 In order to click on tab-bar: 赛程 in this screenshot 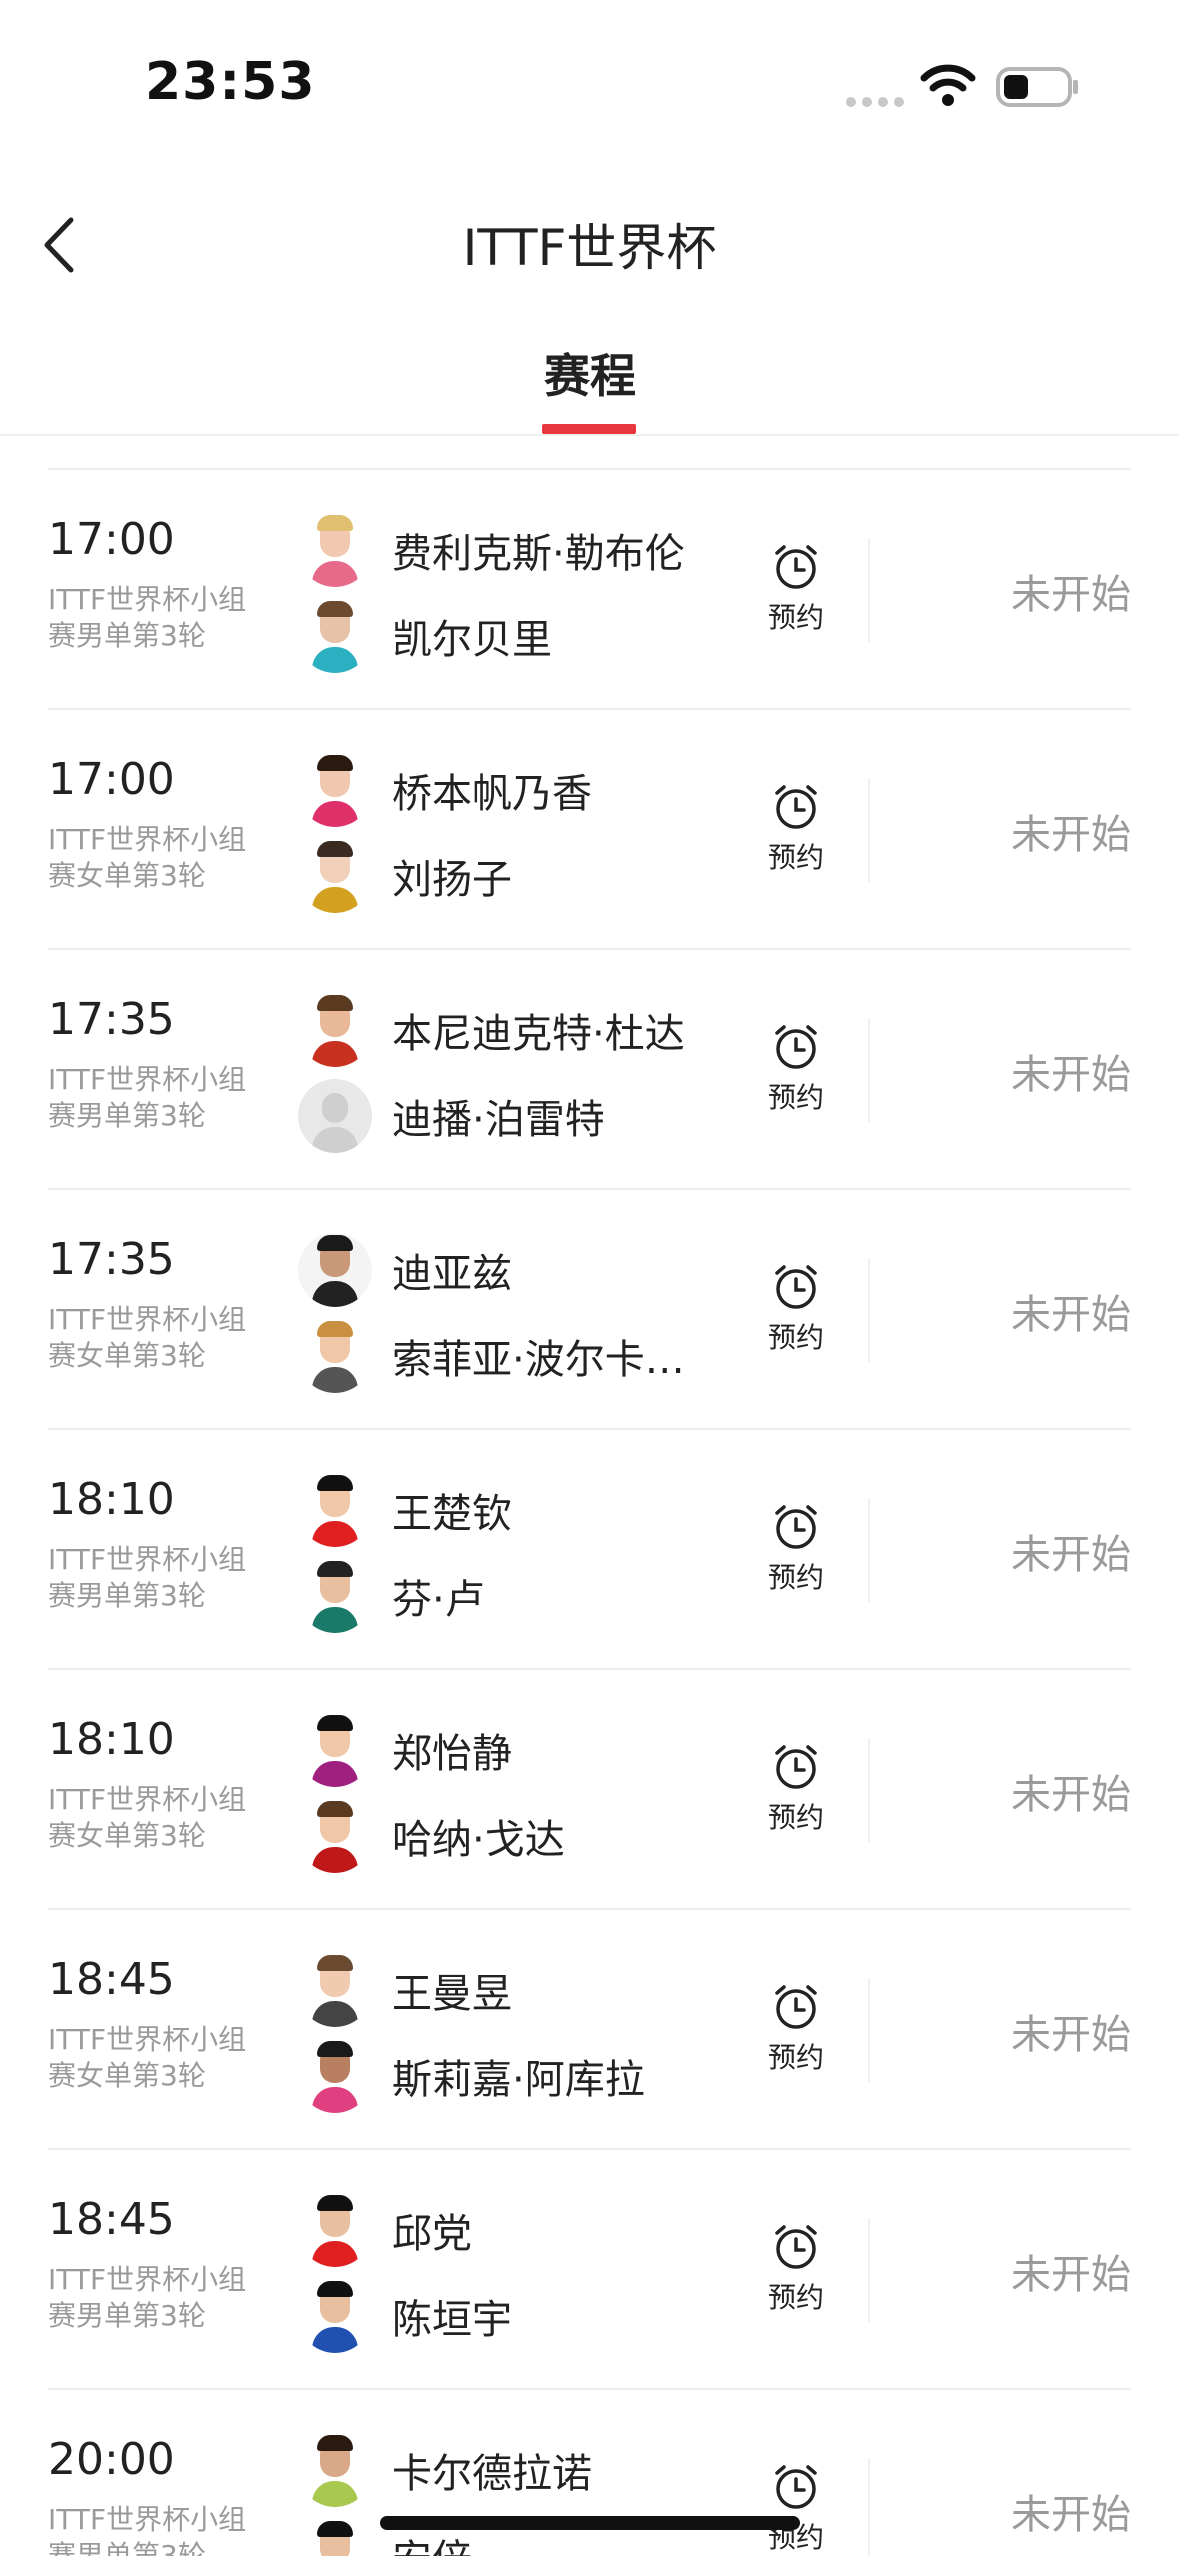, I will do `click(589, 378)`.